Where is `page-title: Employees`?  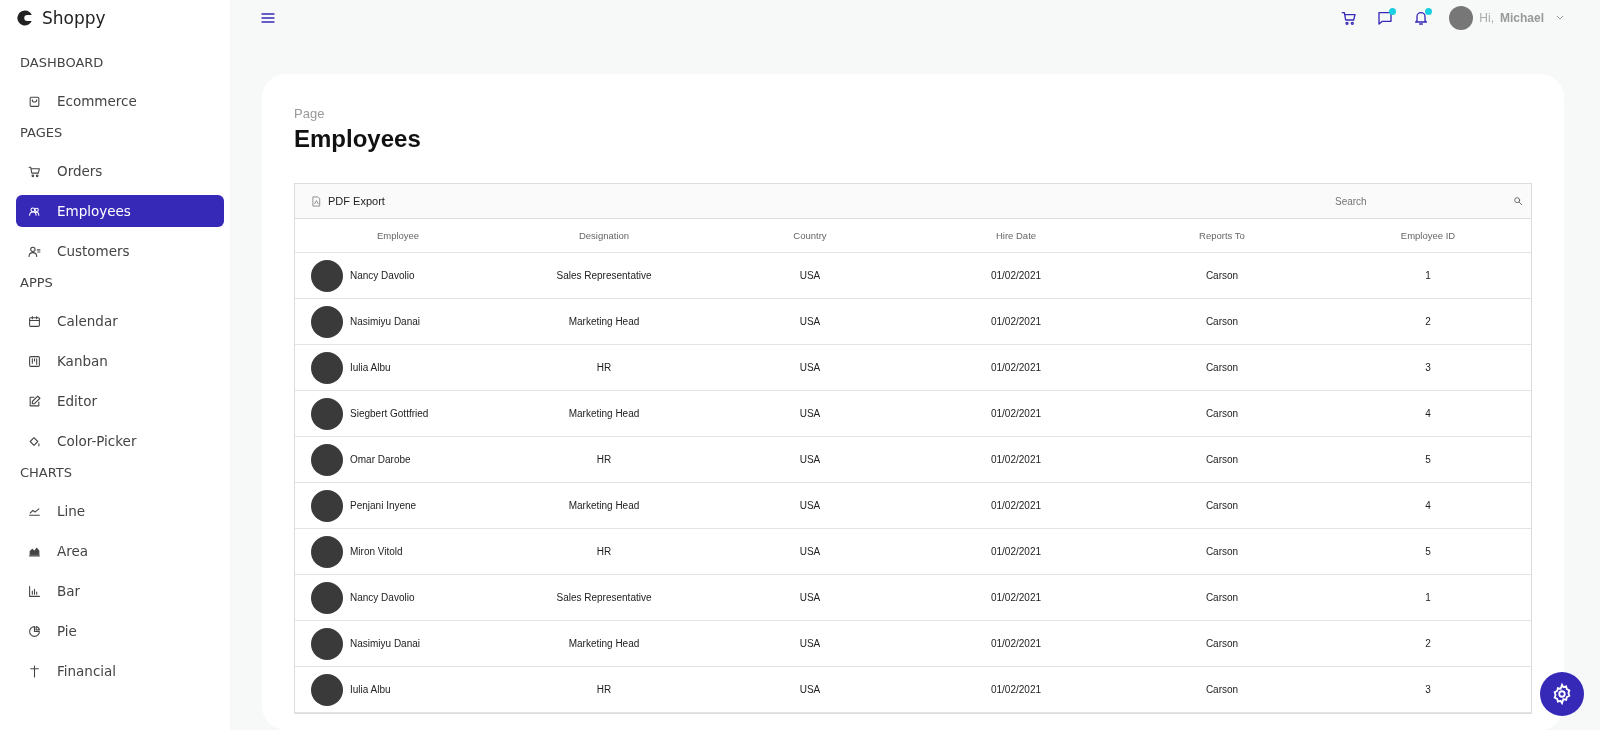 page-title: Employees is located at coordinates (358, 139).